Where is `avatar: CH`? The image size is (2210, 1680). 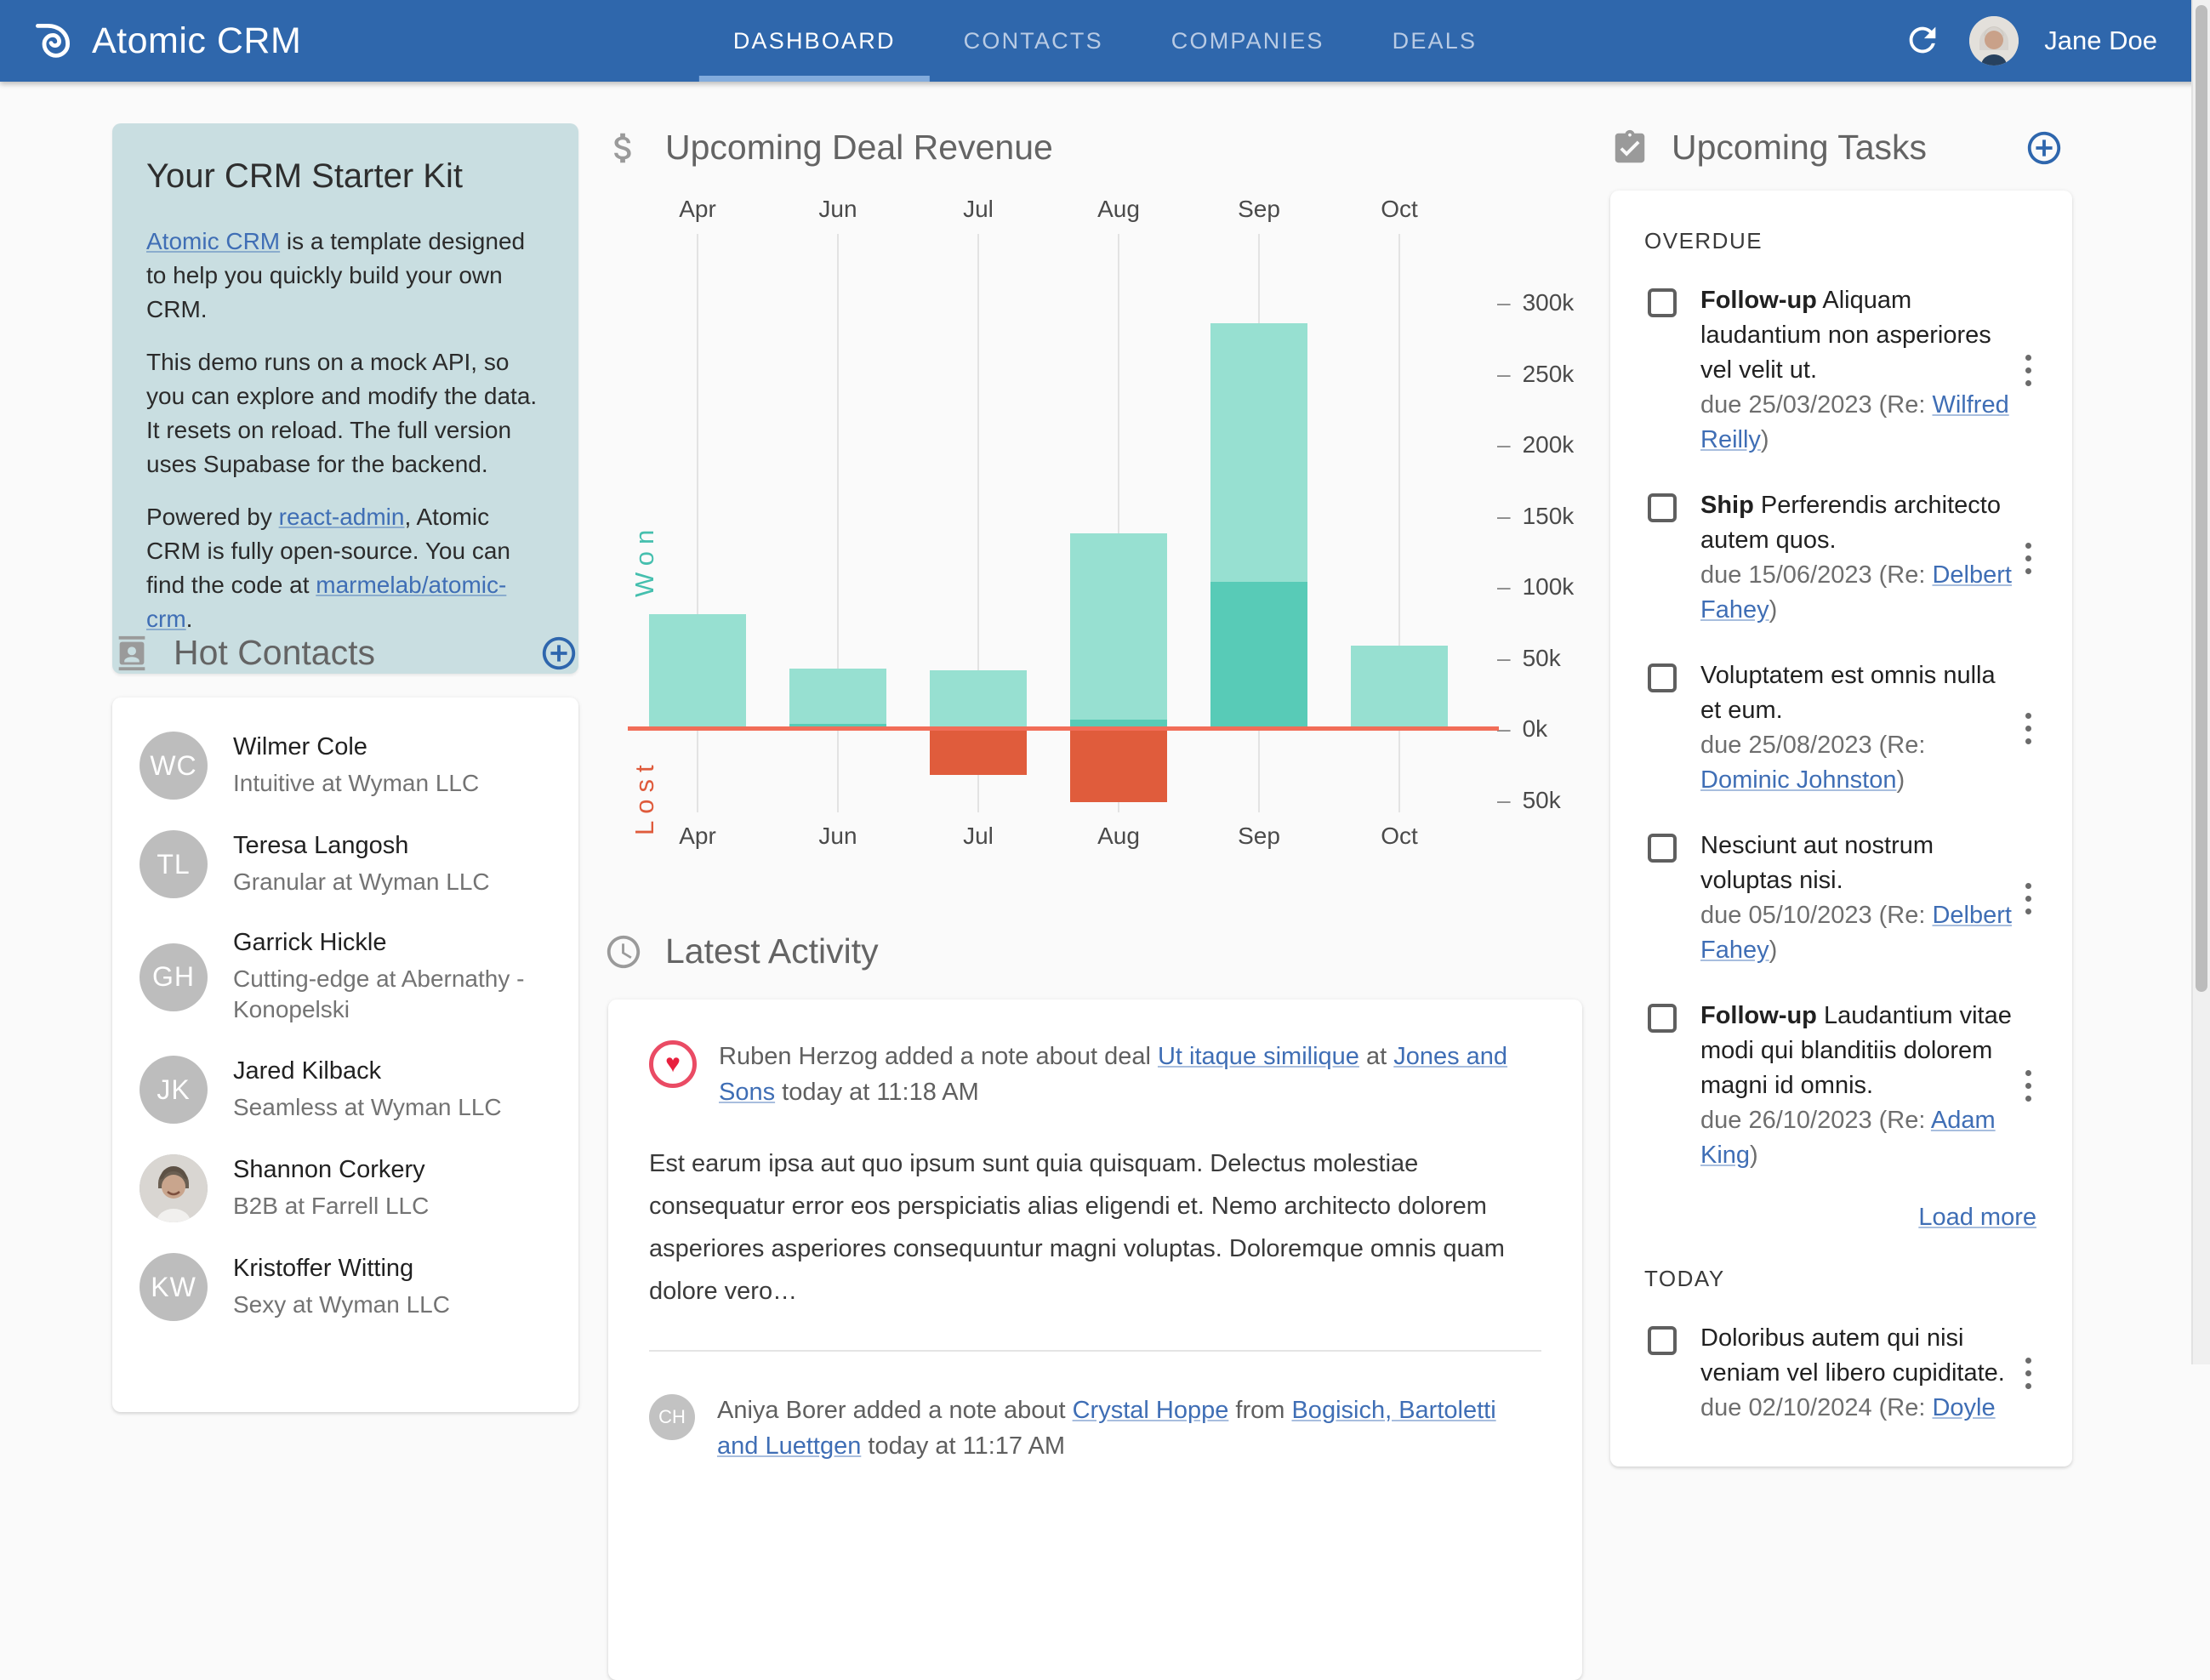 avatar: CH is located at coordinates (672, 1417).